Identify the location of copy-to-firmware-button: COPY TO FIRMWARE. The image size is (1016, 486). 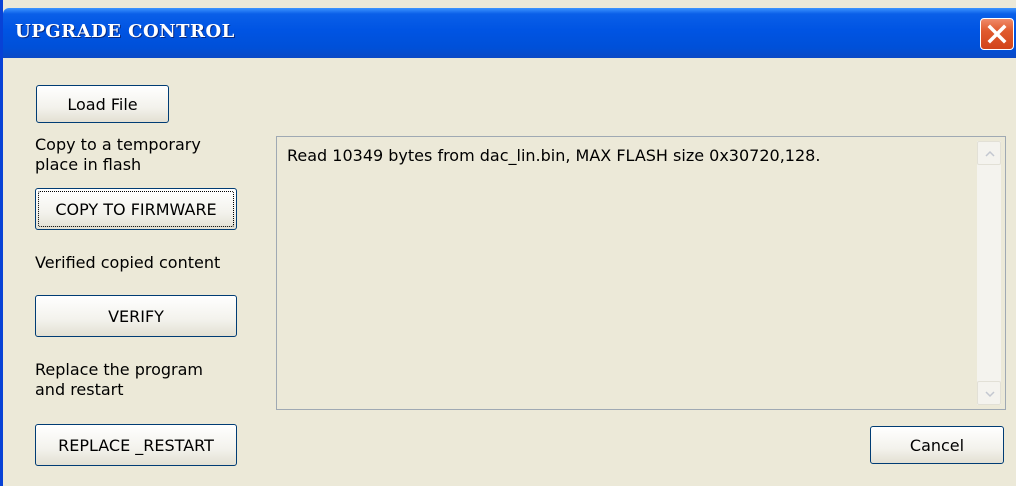
(136, 209).